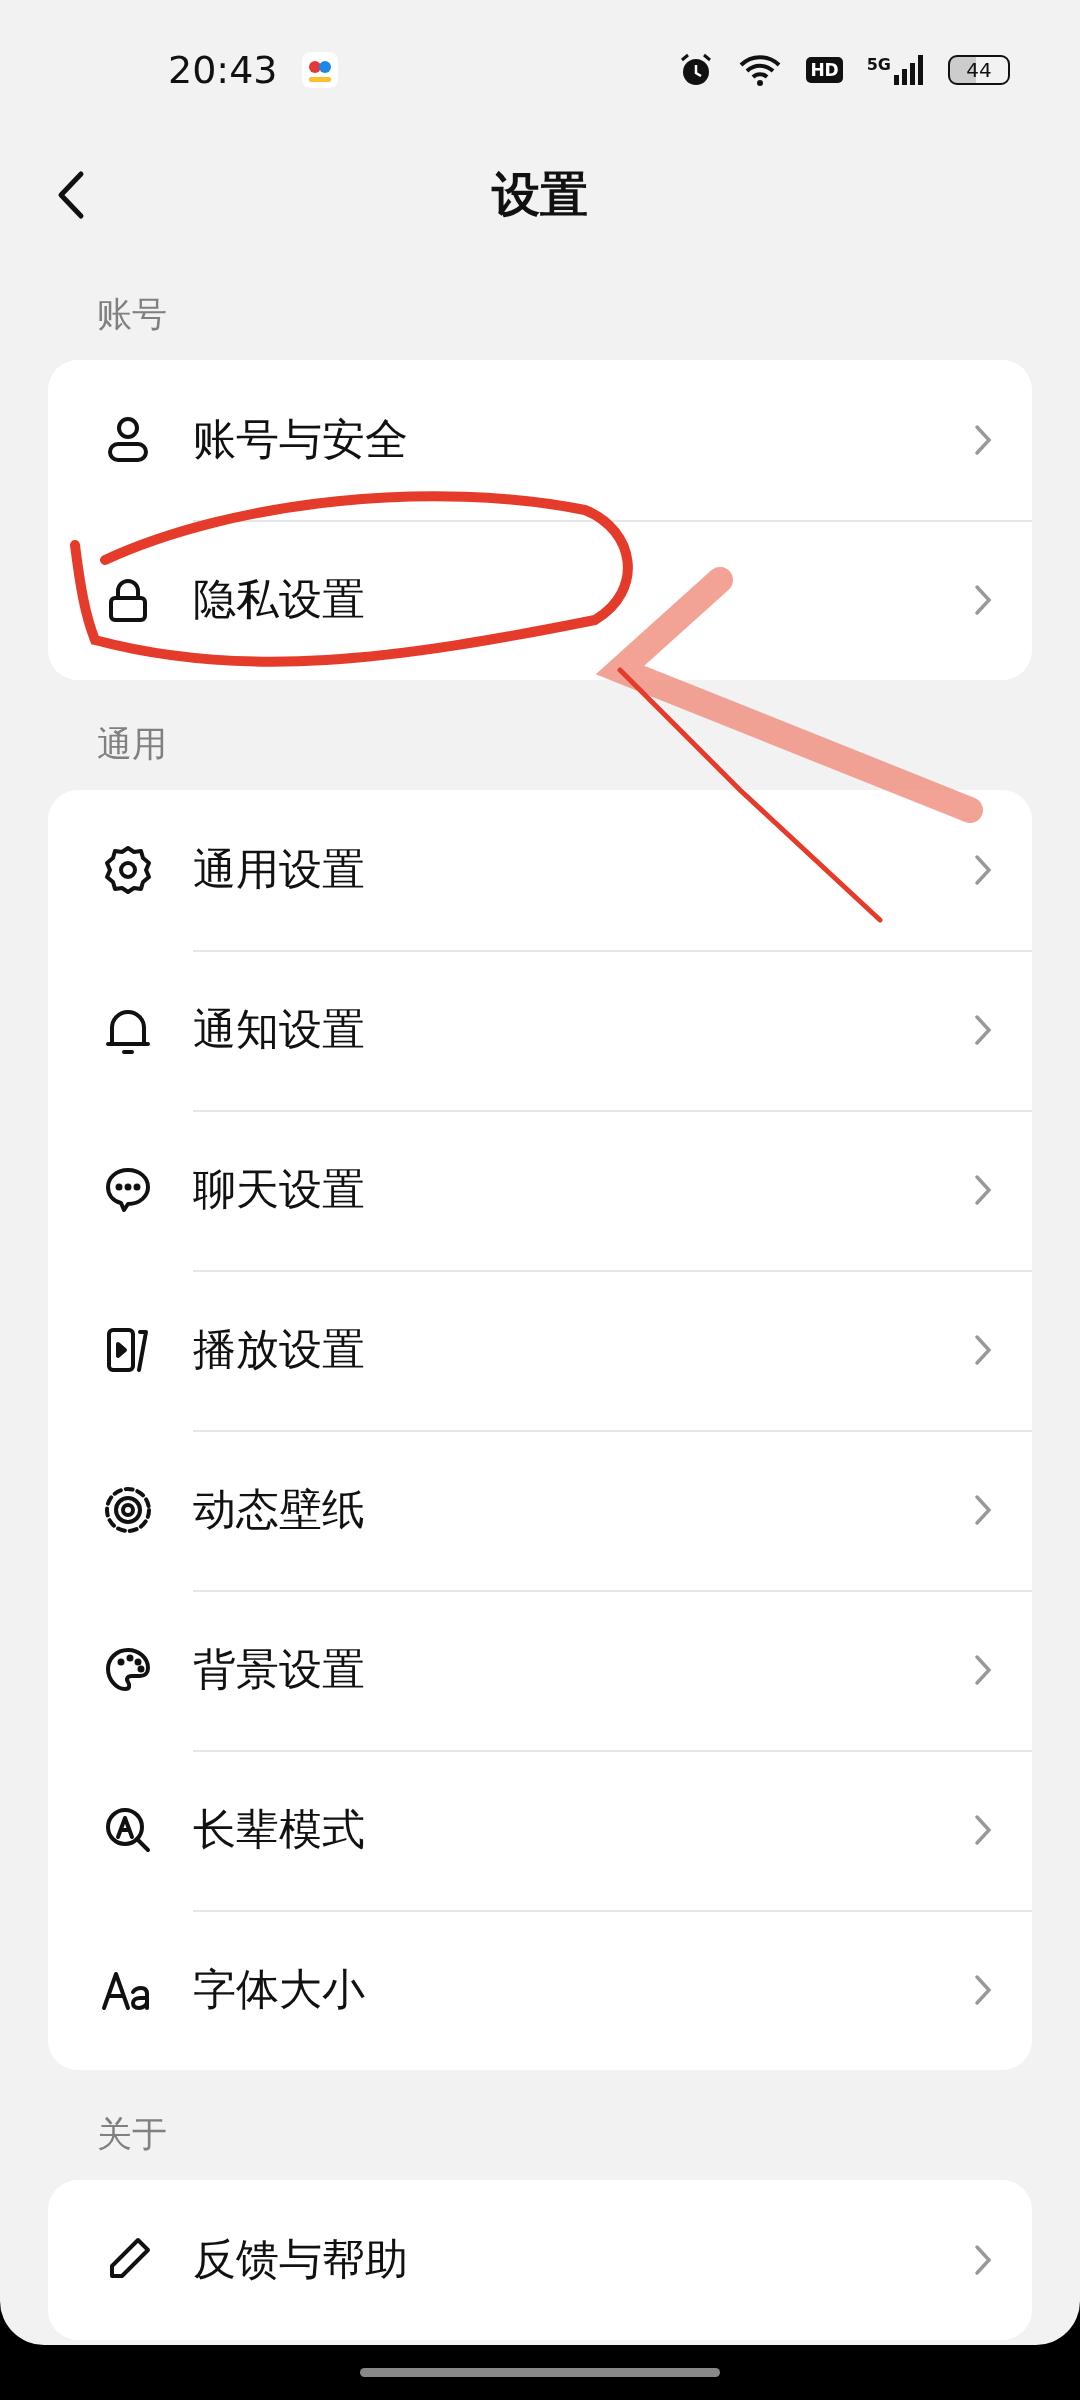 Image resolution: width=1080 pixels, height=2400 pixels. Describe the element at coordinates (540, 600) in the screenshot. I see `settings-row: 隐私设置` at that location.